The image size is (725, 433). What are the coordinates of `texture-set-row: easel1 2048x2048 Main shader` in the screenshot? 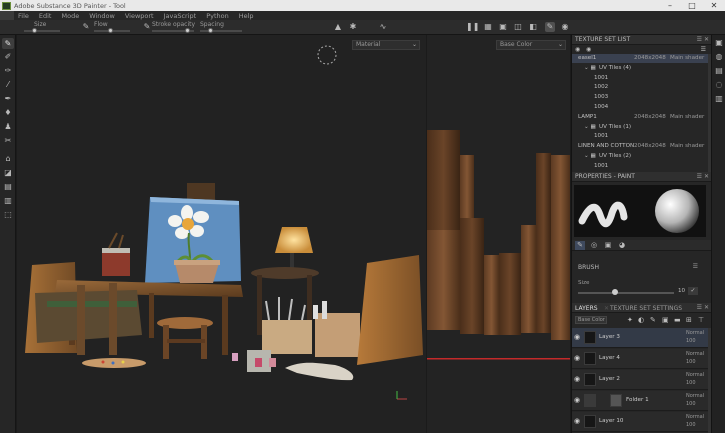 It's located at (640, 58).